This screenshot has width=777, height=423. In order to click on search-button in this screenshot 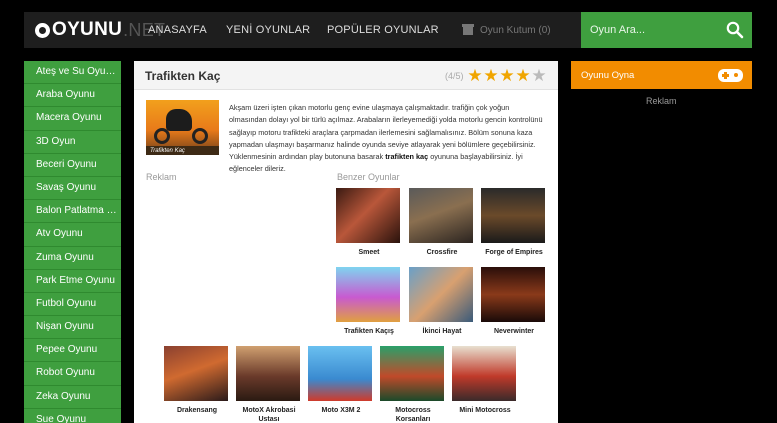, I will do `click(735, 30)`.